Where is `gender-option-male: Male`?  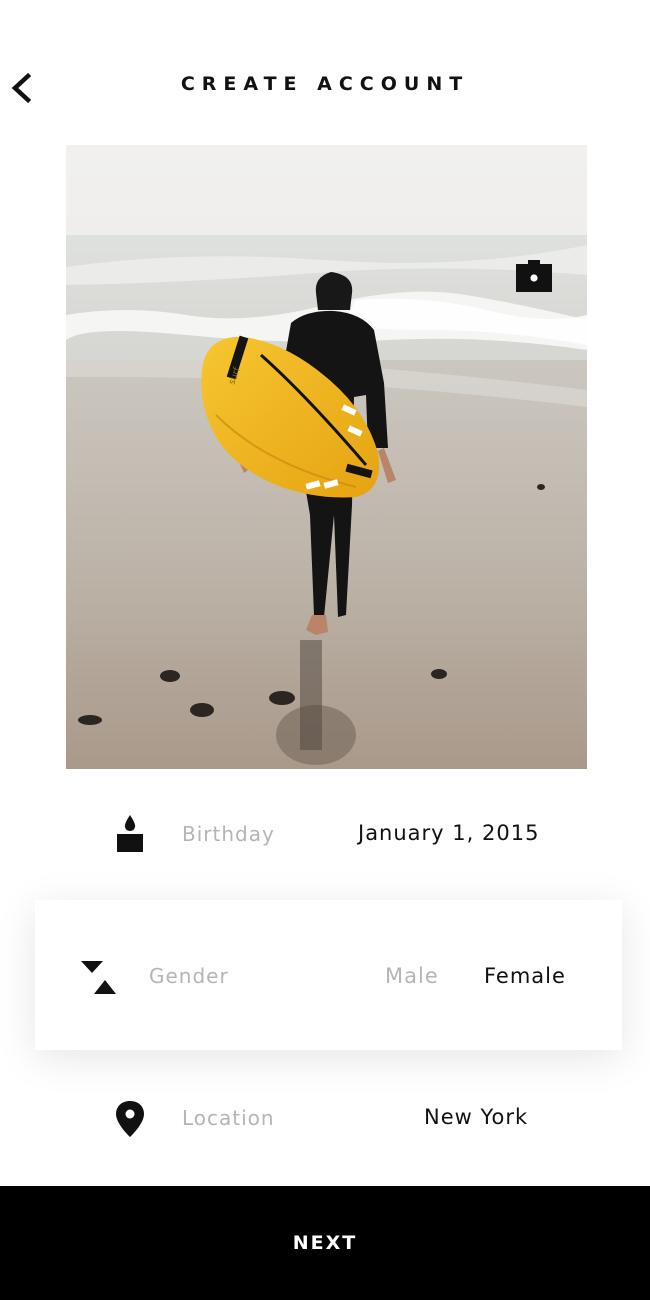 gender-option-male: Male is located at coordinates (412, 976).